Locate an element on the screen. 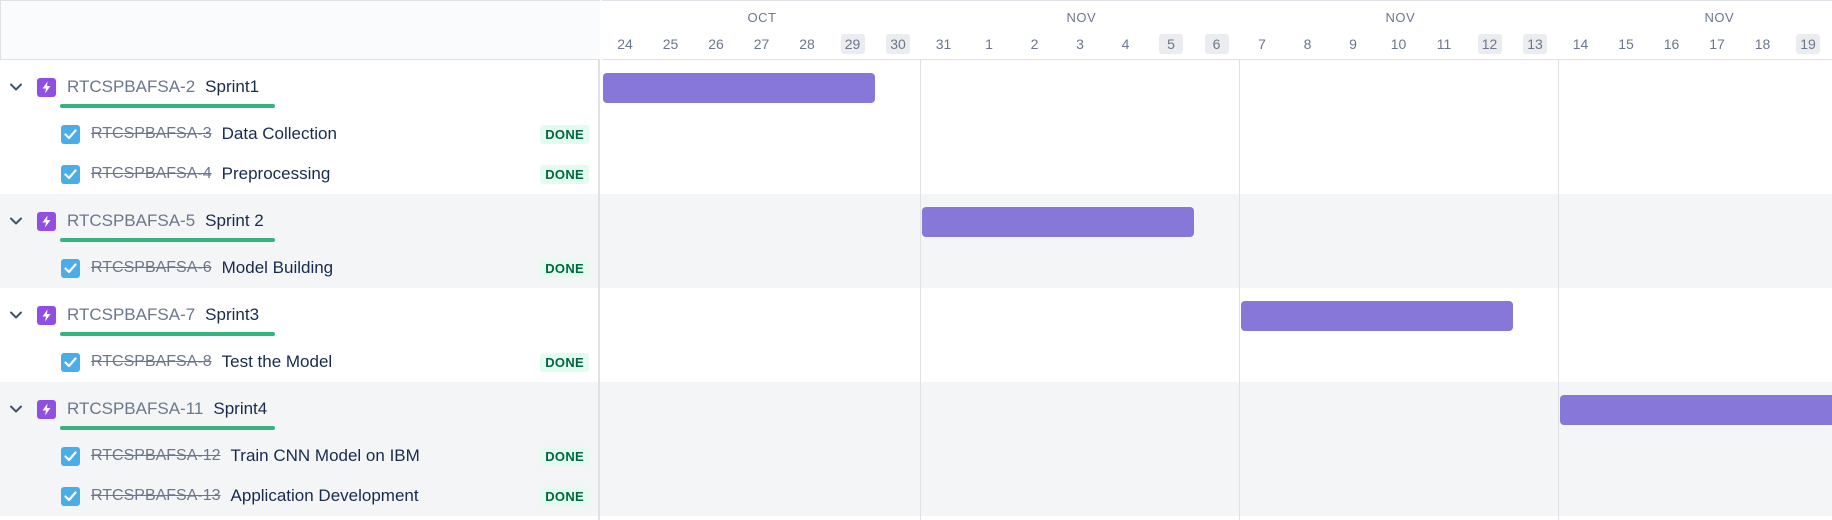 The image size is (1832, 520). task-name: Model Building is located at coordinates (278, 268).